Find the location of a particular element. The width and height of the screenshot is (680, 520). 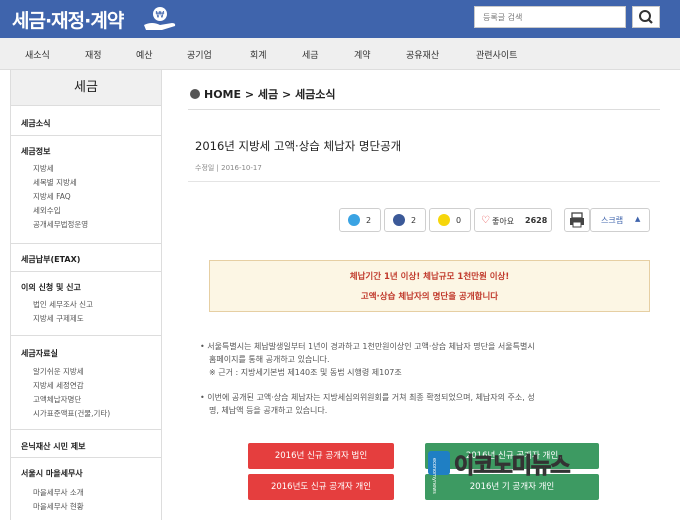

facebook-icon is located at coordinates (399, 220).